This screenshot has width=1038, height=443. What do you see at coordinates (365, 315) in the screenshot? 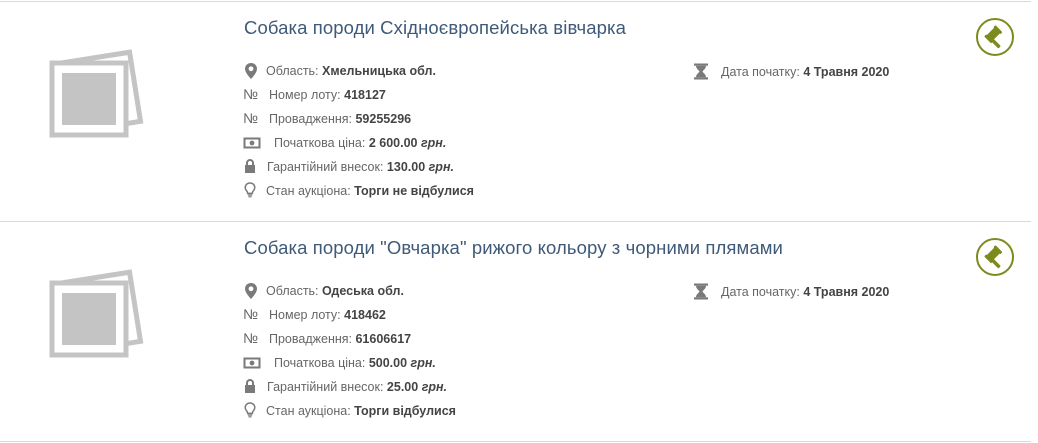
I see `lot-number-value: 418462` at bounding box center [365, 315].